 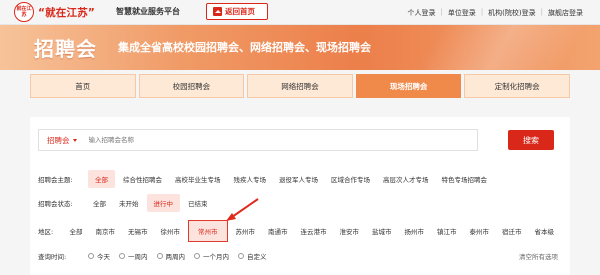 What do you see at coordinates (217, 11) in the screenshot?
I see `home-icon` at bounding box center [217, 11].